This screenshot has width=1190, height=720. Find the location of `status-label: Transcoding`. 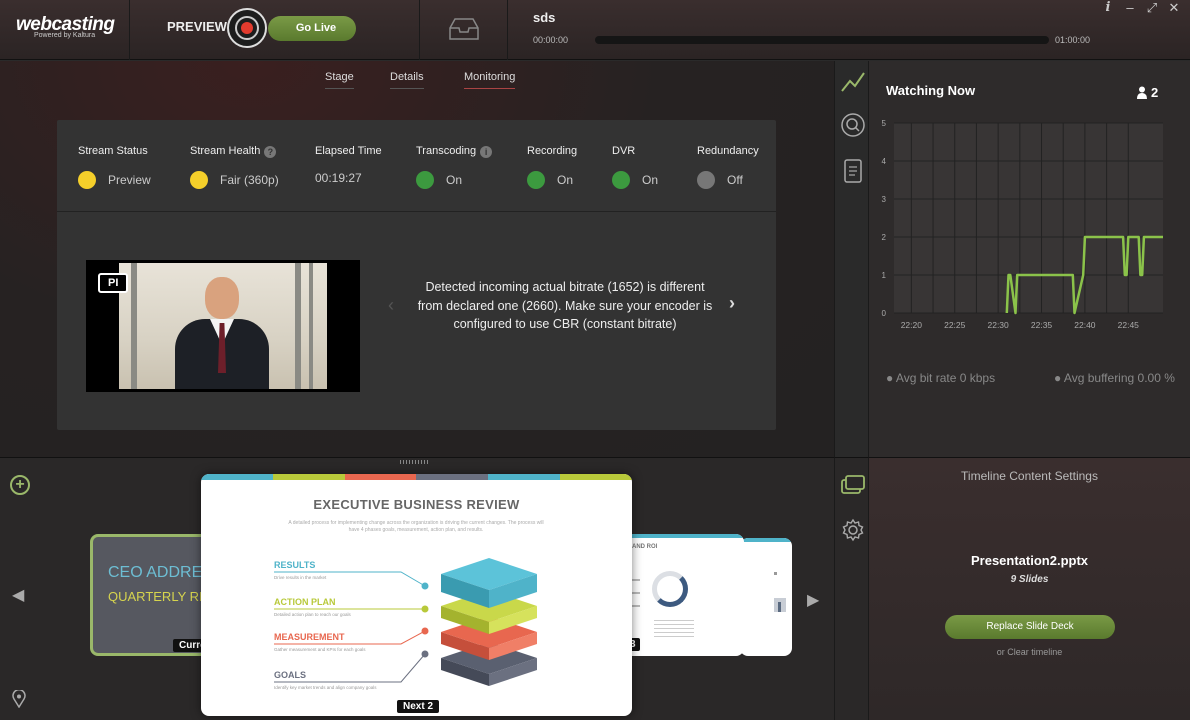

status-label: Transcoding is located at coordinates (446, 151).